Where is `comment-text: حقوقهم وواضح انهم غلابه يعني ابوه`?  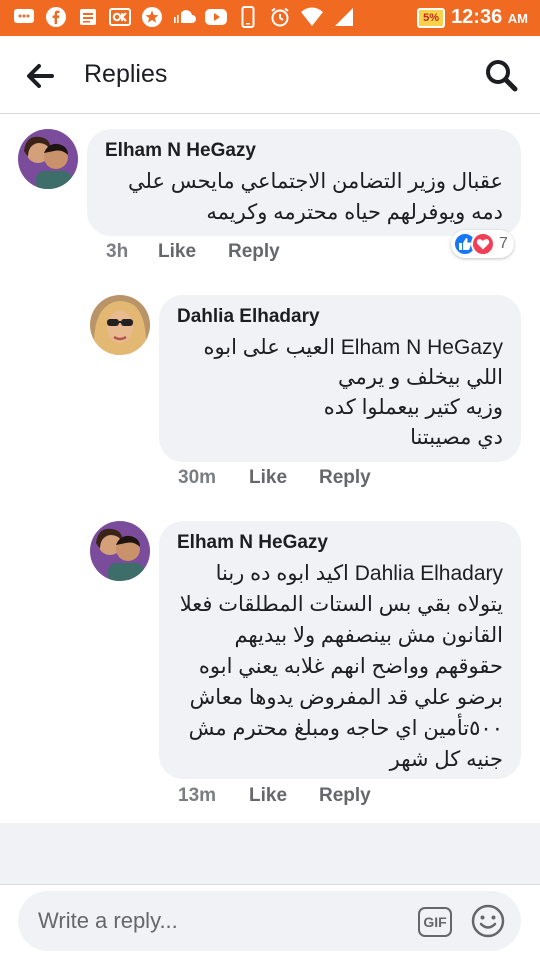 comment-text: حقوقهم وواضح انهم غلابه يعني ابوه is located at coordinates (350, 666).